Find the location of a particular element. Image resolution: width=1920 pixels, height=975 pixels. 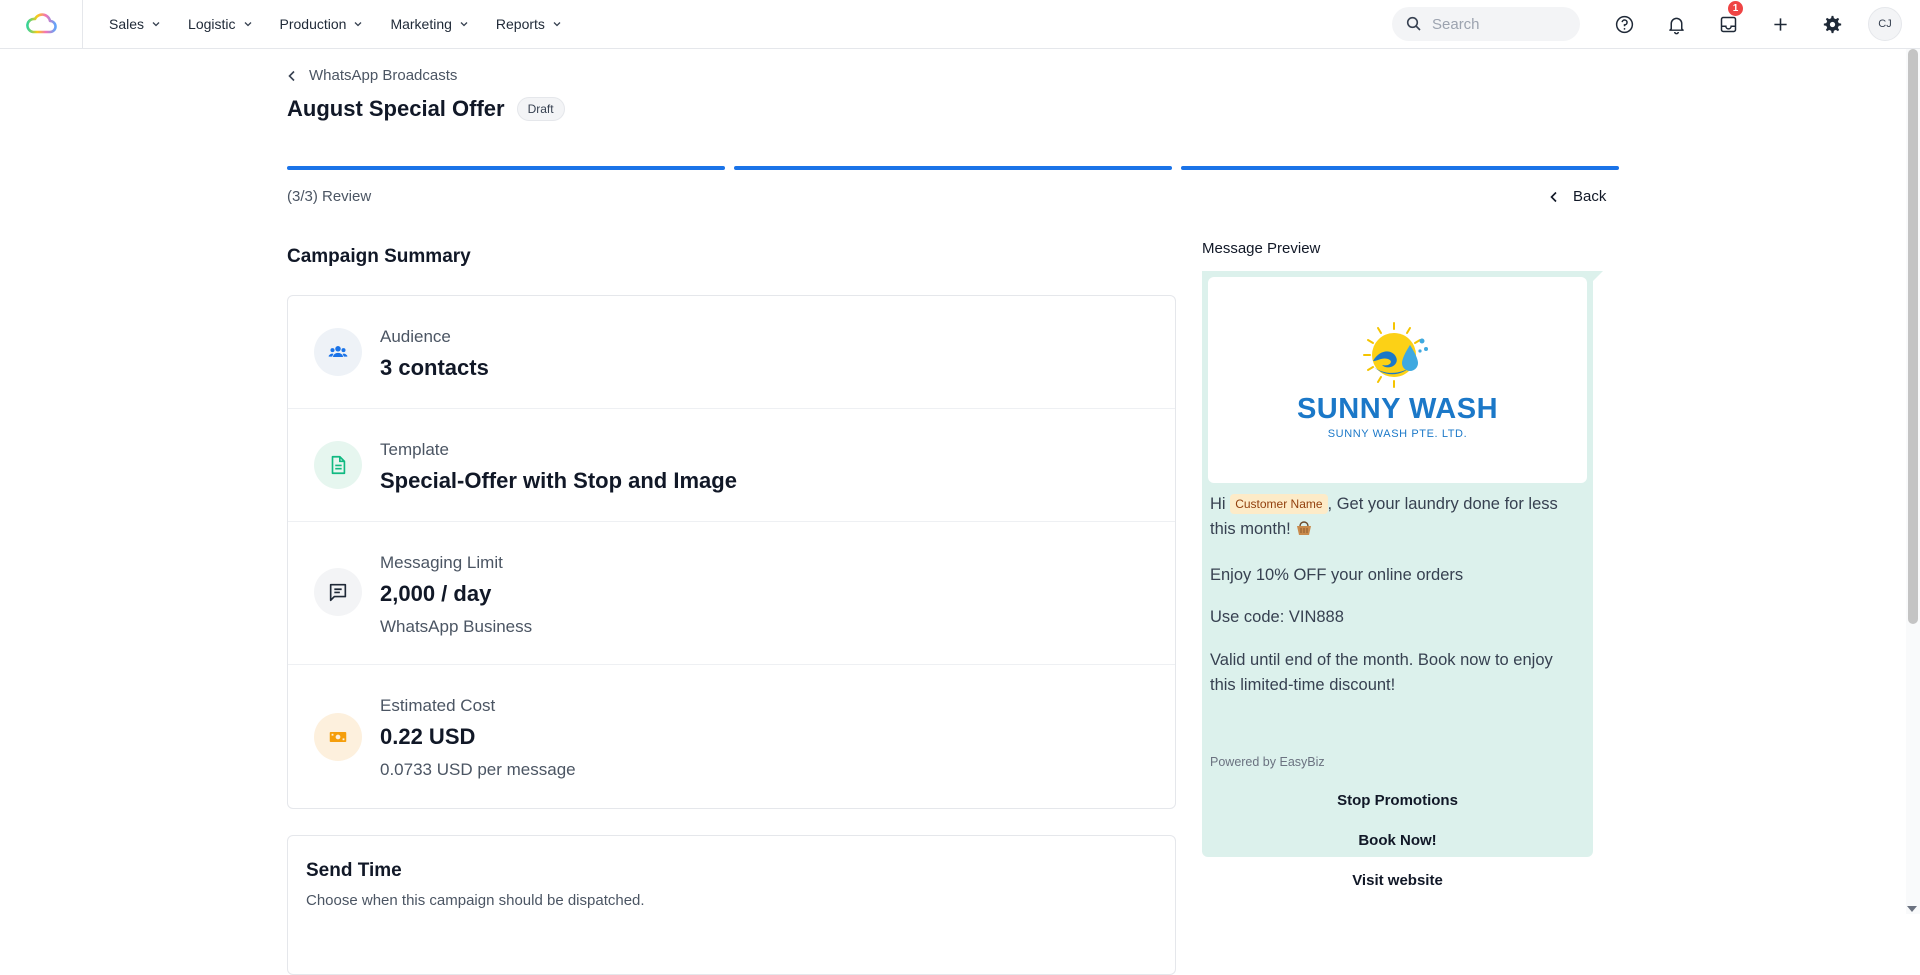

page-scrollbar is located at coordinates (1913, 481).